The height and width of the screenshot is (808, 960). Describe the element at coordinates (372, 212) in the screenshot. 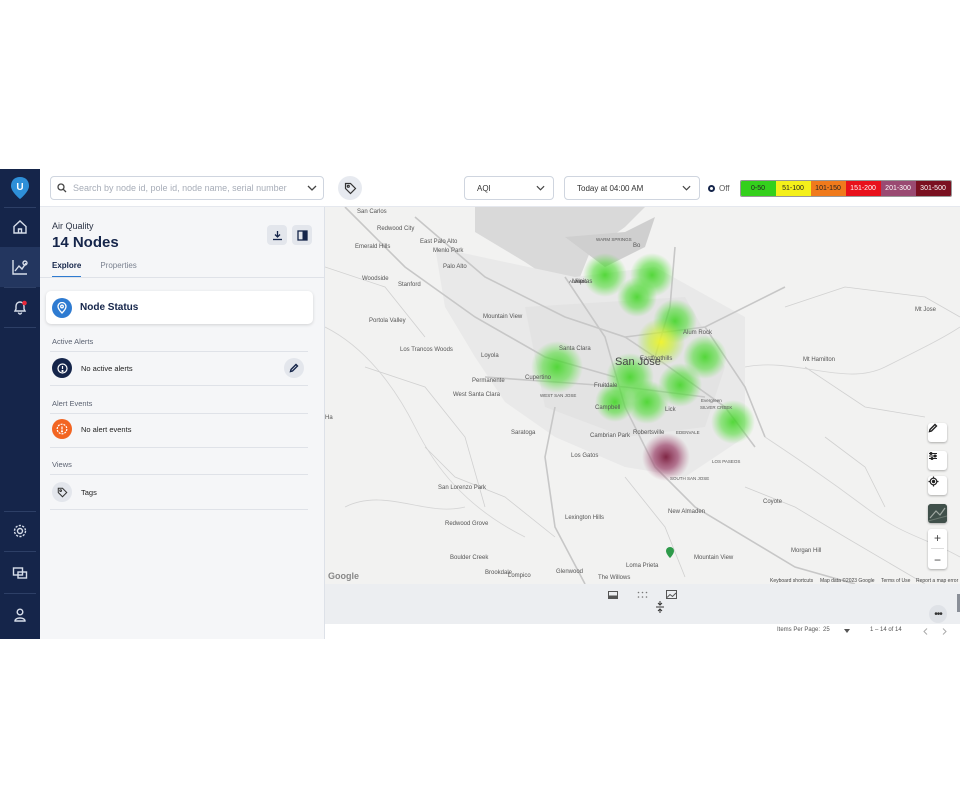

I see `map-place-label: San Carlos` at that location.